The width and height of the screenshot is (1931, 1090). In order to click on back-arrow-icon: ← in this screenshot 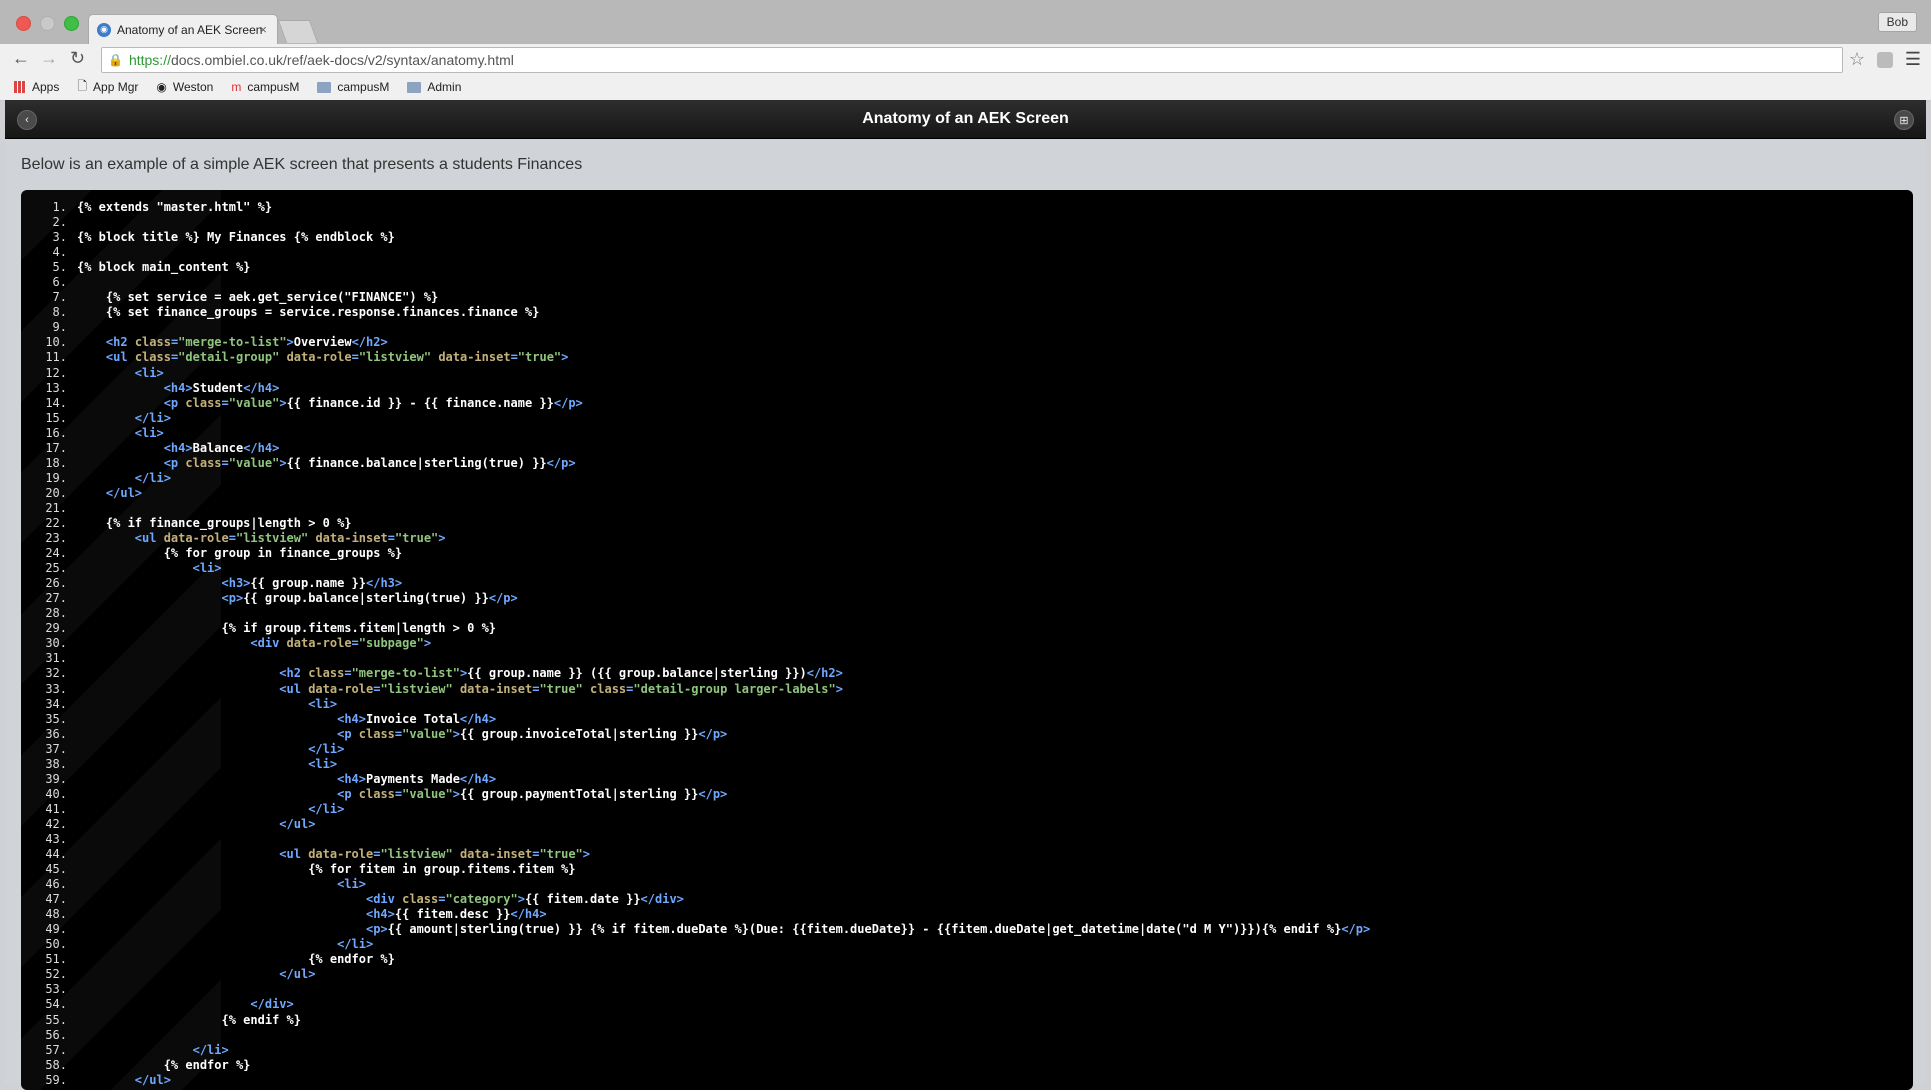, I will do `click(21, 58)`.